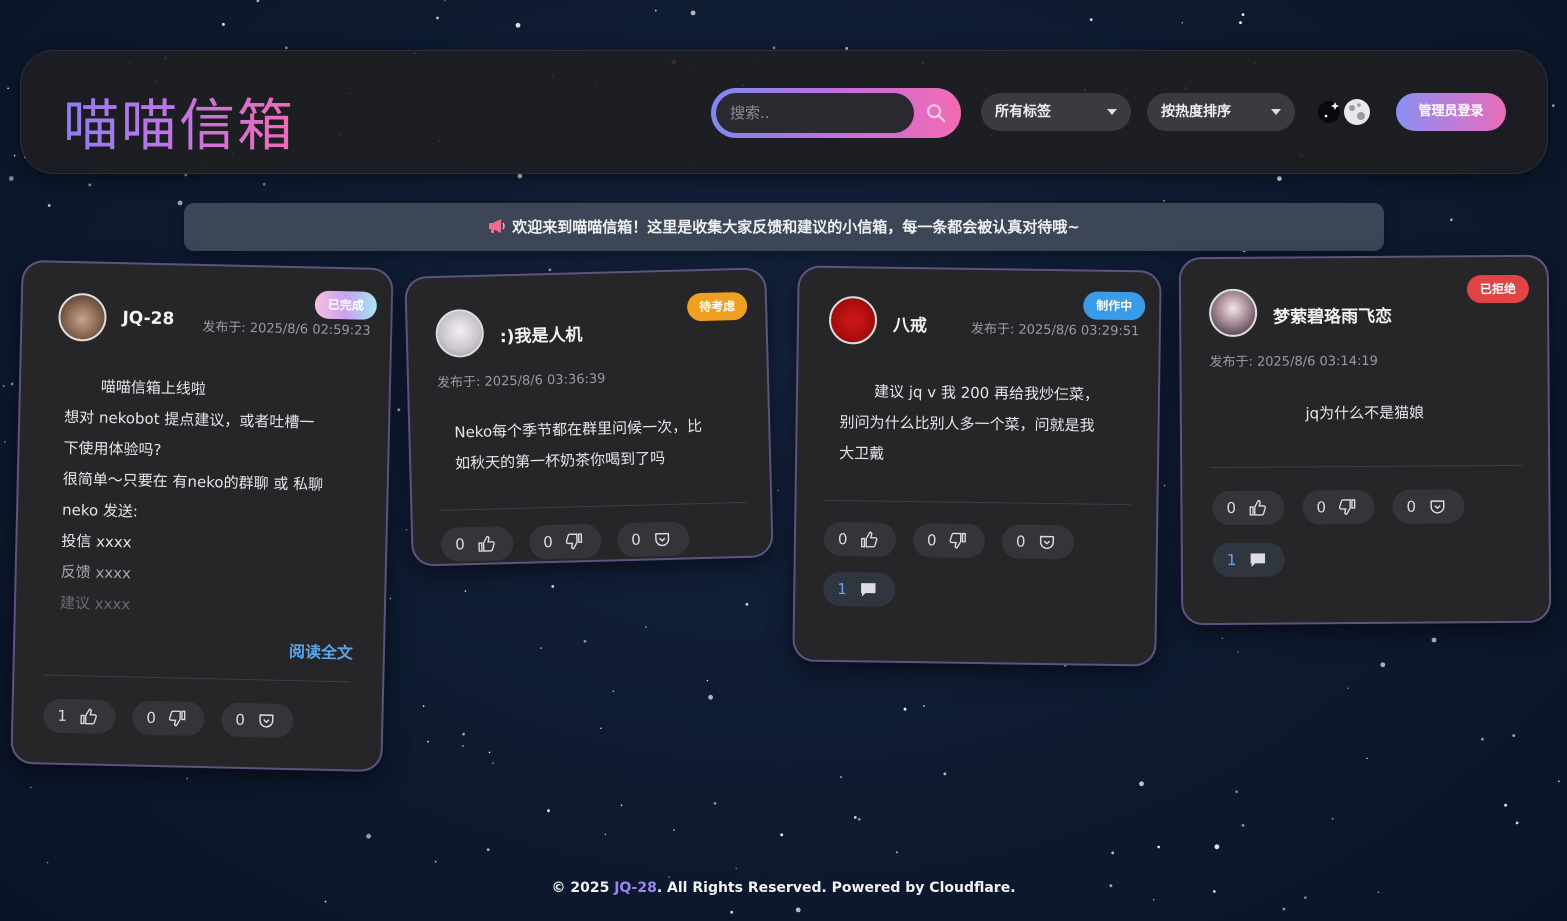  What do you see at coordinates (815, 113) in the screenshot?
I see `search-input` at bounding box center [815, 113].